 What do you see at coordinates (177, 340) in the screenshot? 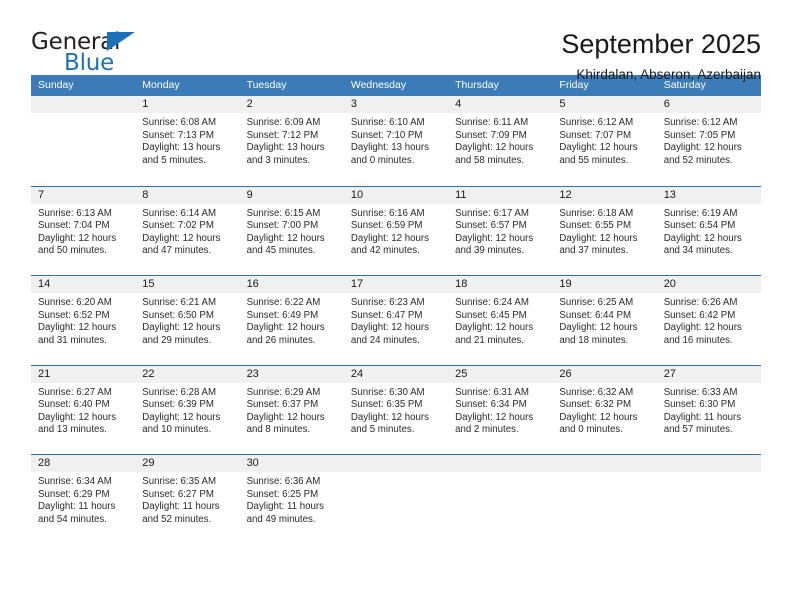
I see `daylight-text-line2: and 29 minutes.` at bounding box center [177, 340].